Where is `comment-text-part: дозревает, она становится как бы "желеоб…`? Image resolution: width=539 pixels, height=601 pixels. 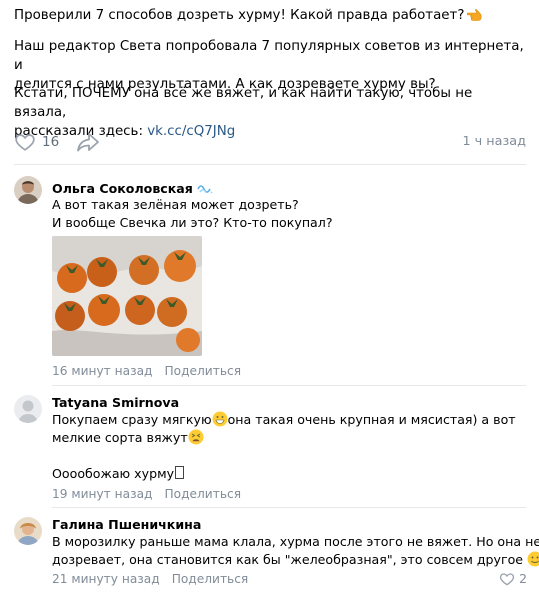
comment-text-part: дозревает, она становится как бы "желеоб… is located at coordinates (288, 559).